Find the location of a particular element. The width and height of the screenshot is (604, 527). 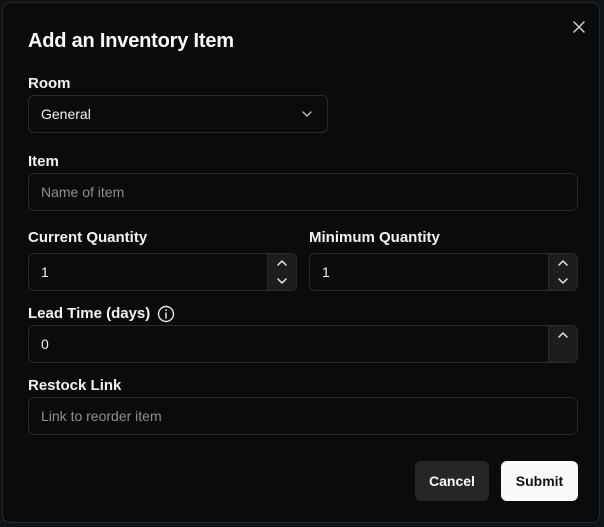

room-label: Room is located at coordinates (49, 83).